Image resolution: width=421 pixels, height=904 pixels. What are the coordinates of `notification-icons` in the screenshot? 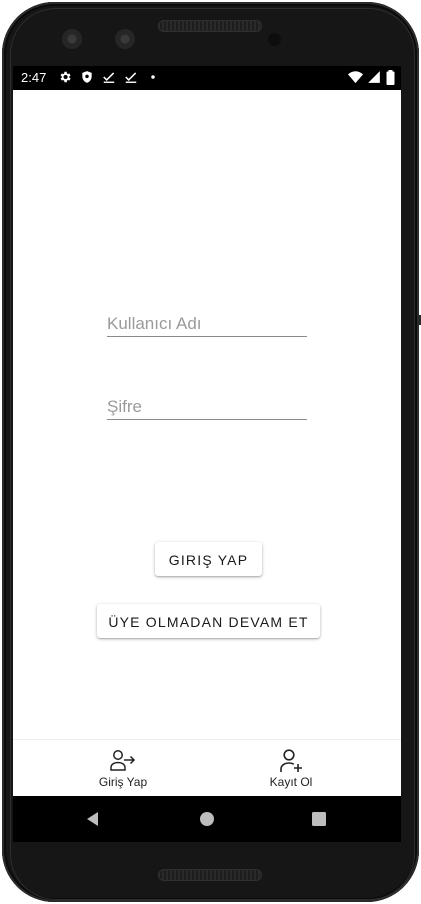 It's located at (109, 77).